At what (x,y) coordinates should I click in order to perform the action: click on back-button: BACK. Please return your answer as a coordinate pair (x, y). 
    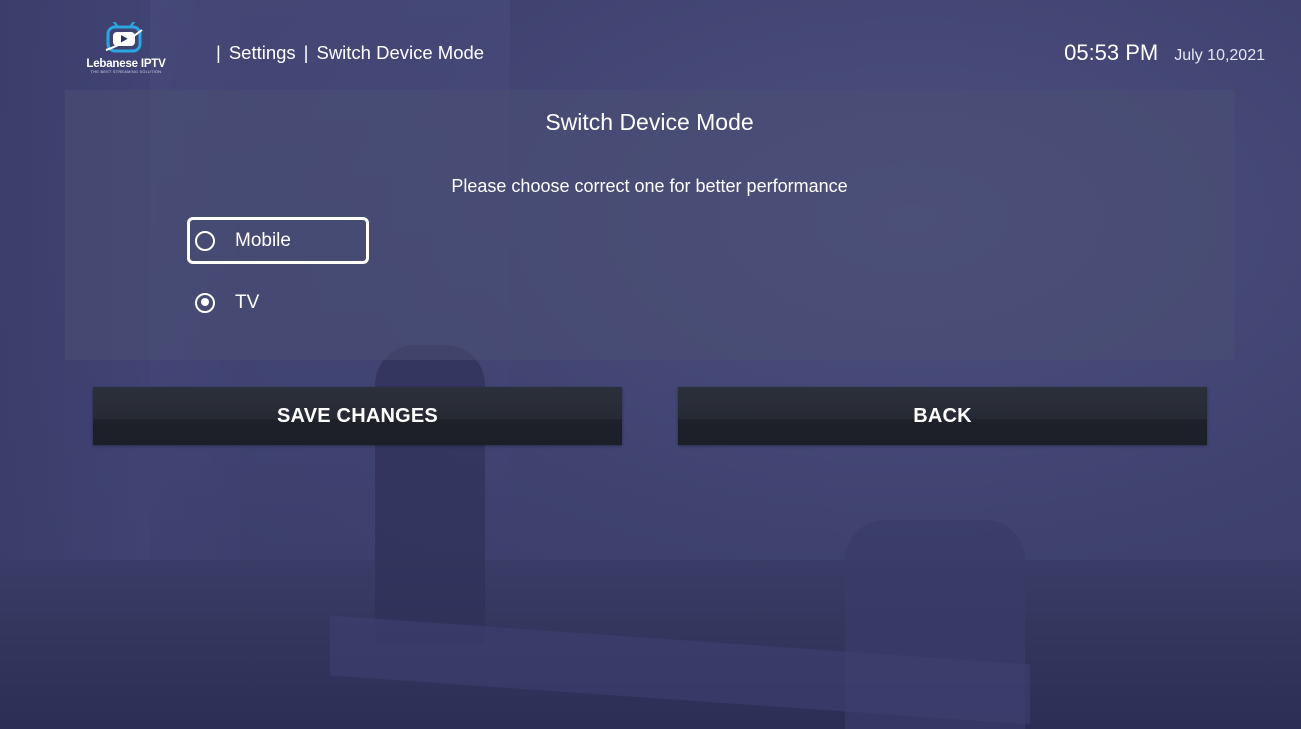
    Looking at the image, I should click on (942, 416).